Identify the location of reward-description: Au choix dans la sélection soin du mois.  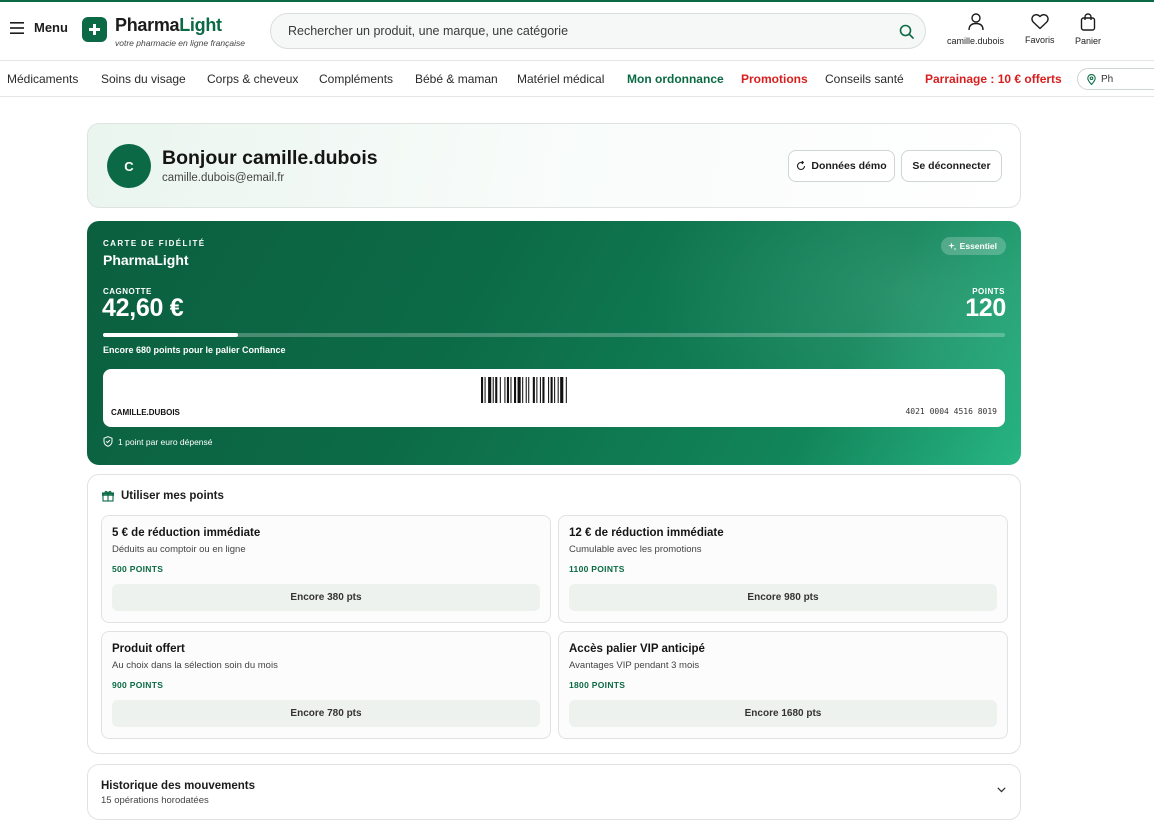
(195, 665).